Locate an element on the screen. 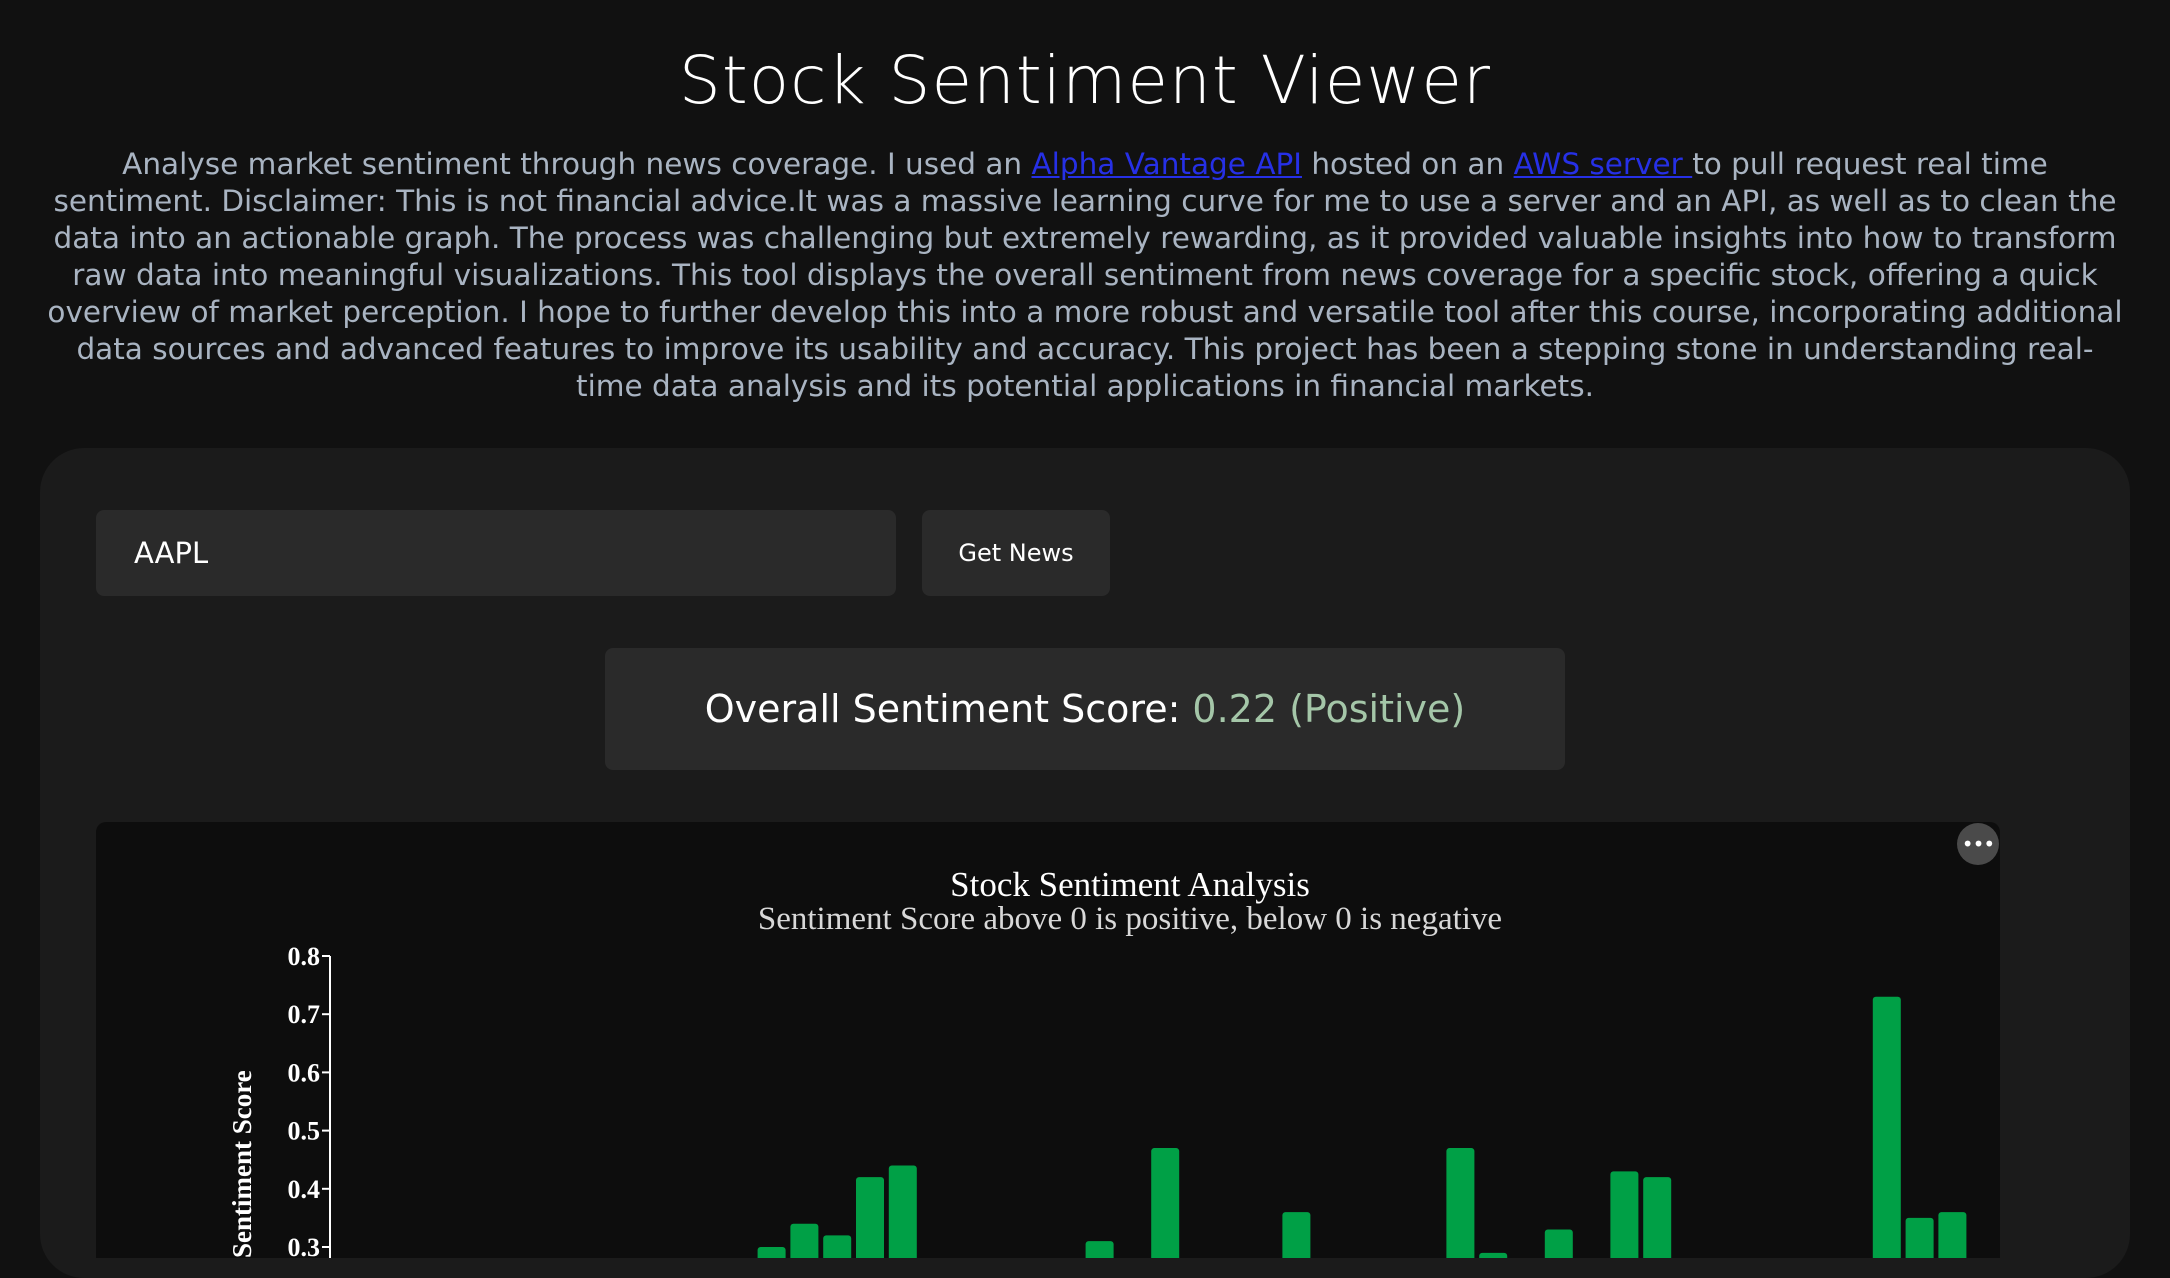 The width and height of the screenshot is (2170, 1278). sentiment-score-box: Overall Sentiment Score: 0.22 (Positive) is located at coordinates (1085, 709).